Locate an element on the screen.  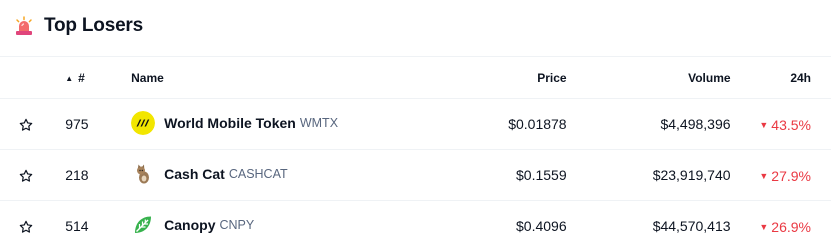
volume-cell: $44,570,413 is located at coordinates (648, 223).